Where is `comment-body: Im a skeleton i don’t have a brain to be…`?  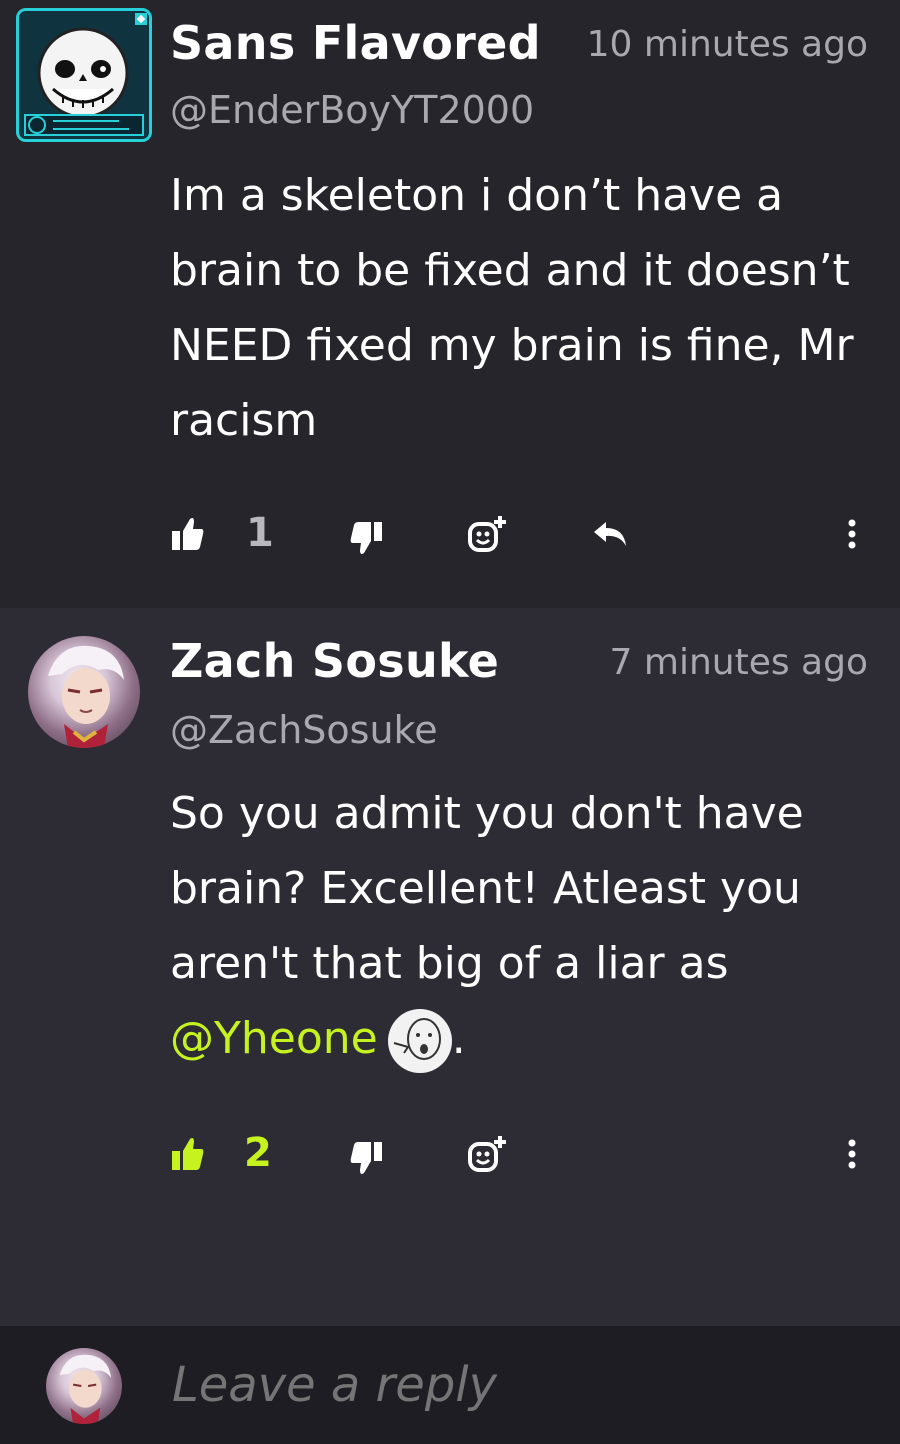 comment-body: Im a skeleton i don’t have a brain to be… is located at coordinates (512, 308).